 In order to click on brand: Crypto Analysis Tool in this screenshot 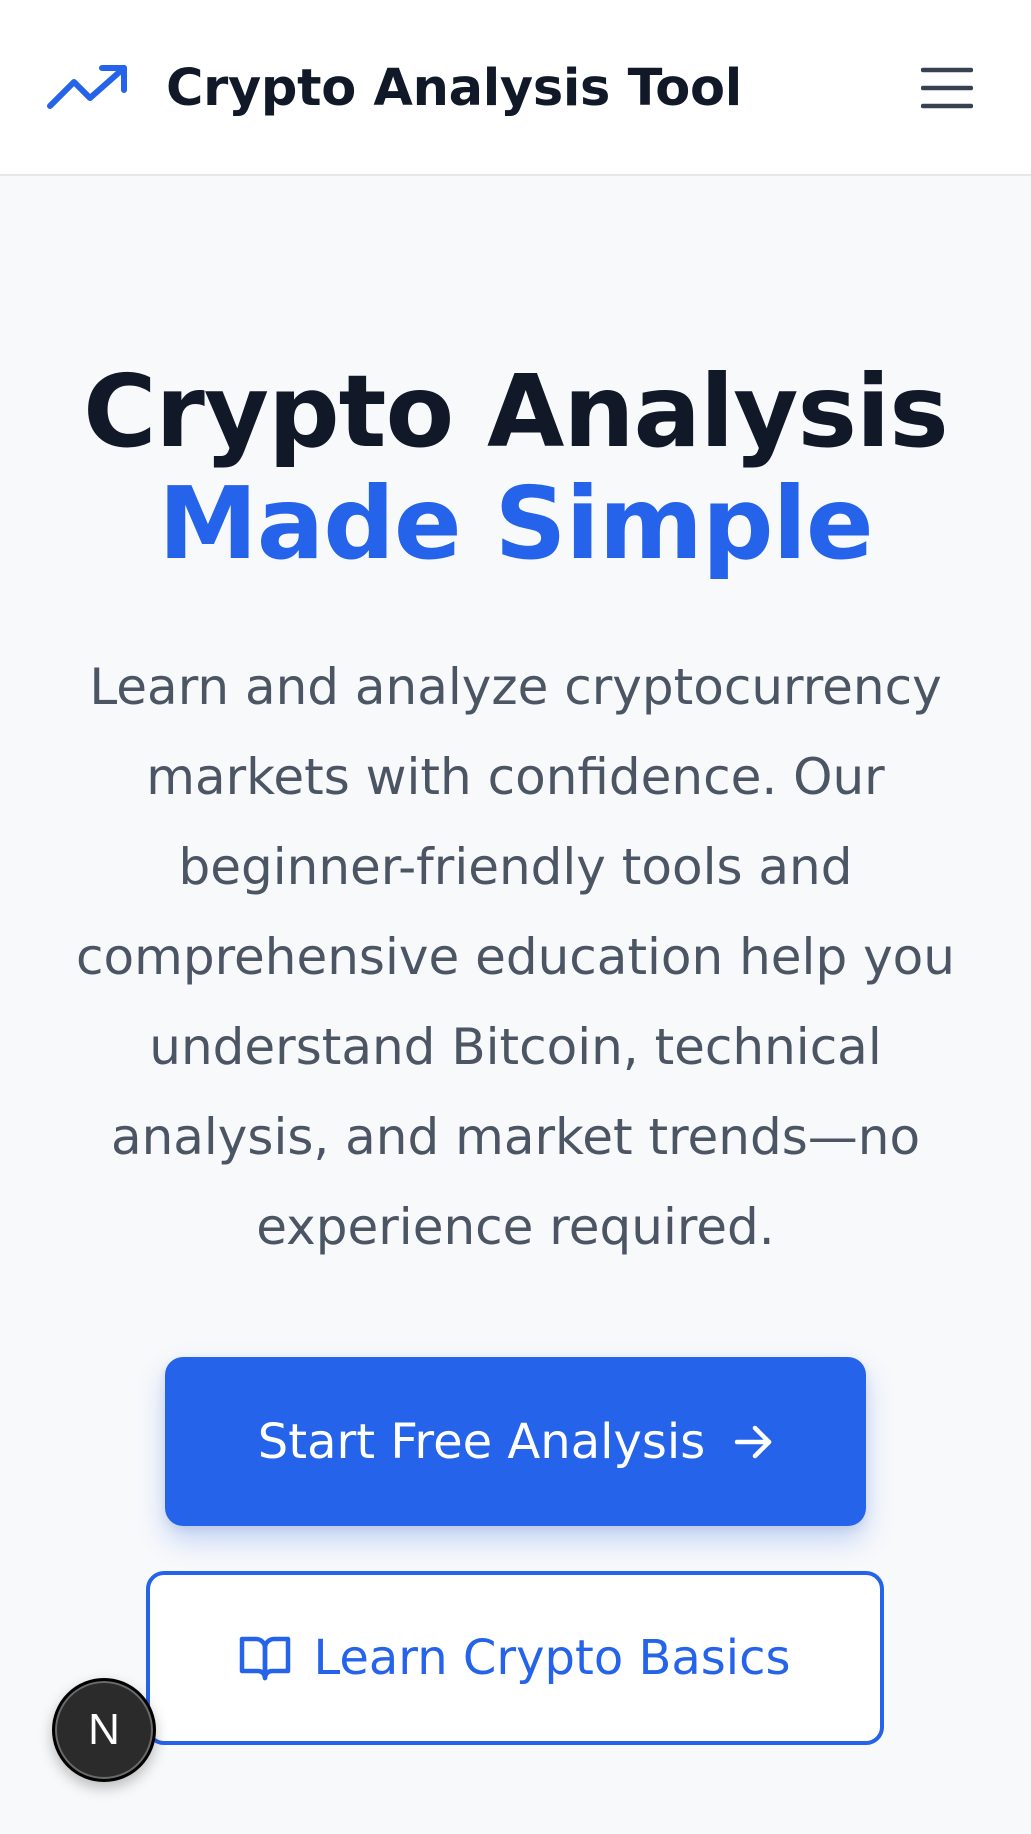, I will do `click(394, 88)`.